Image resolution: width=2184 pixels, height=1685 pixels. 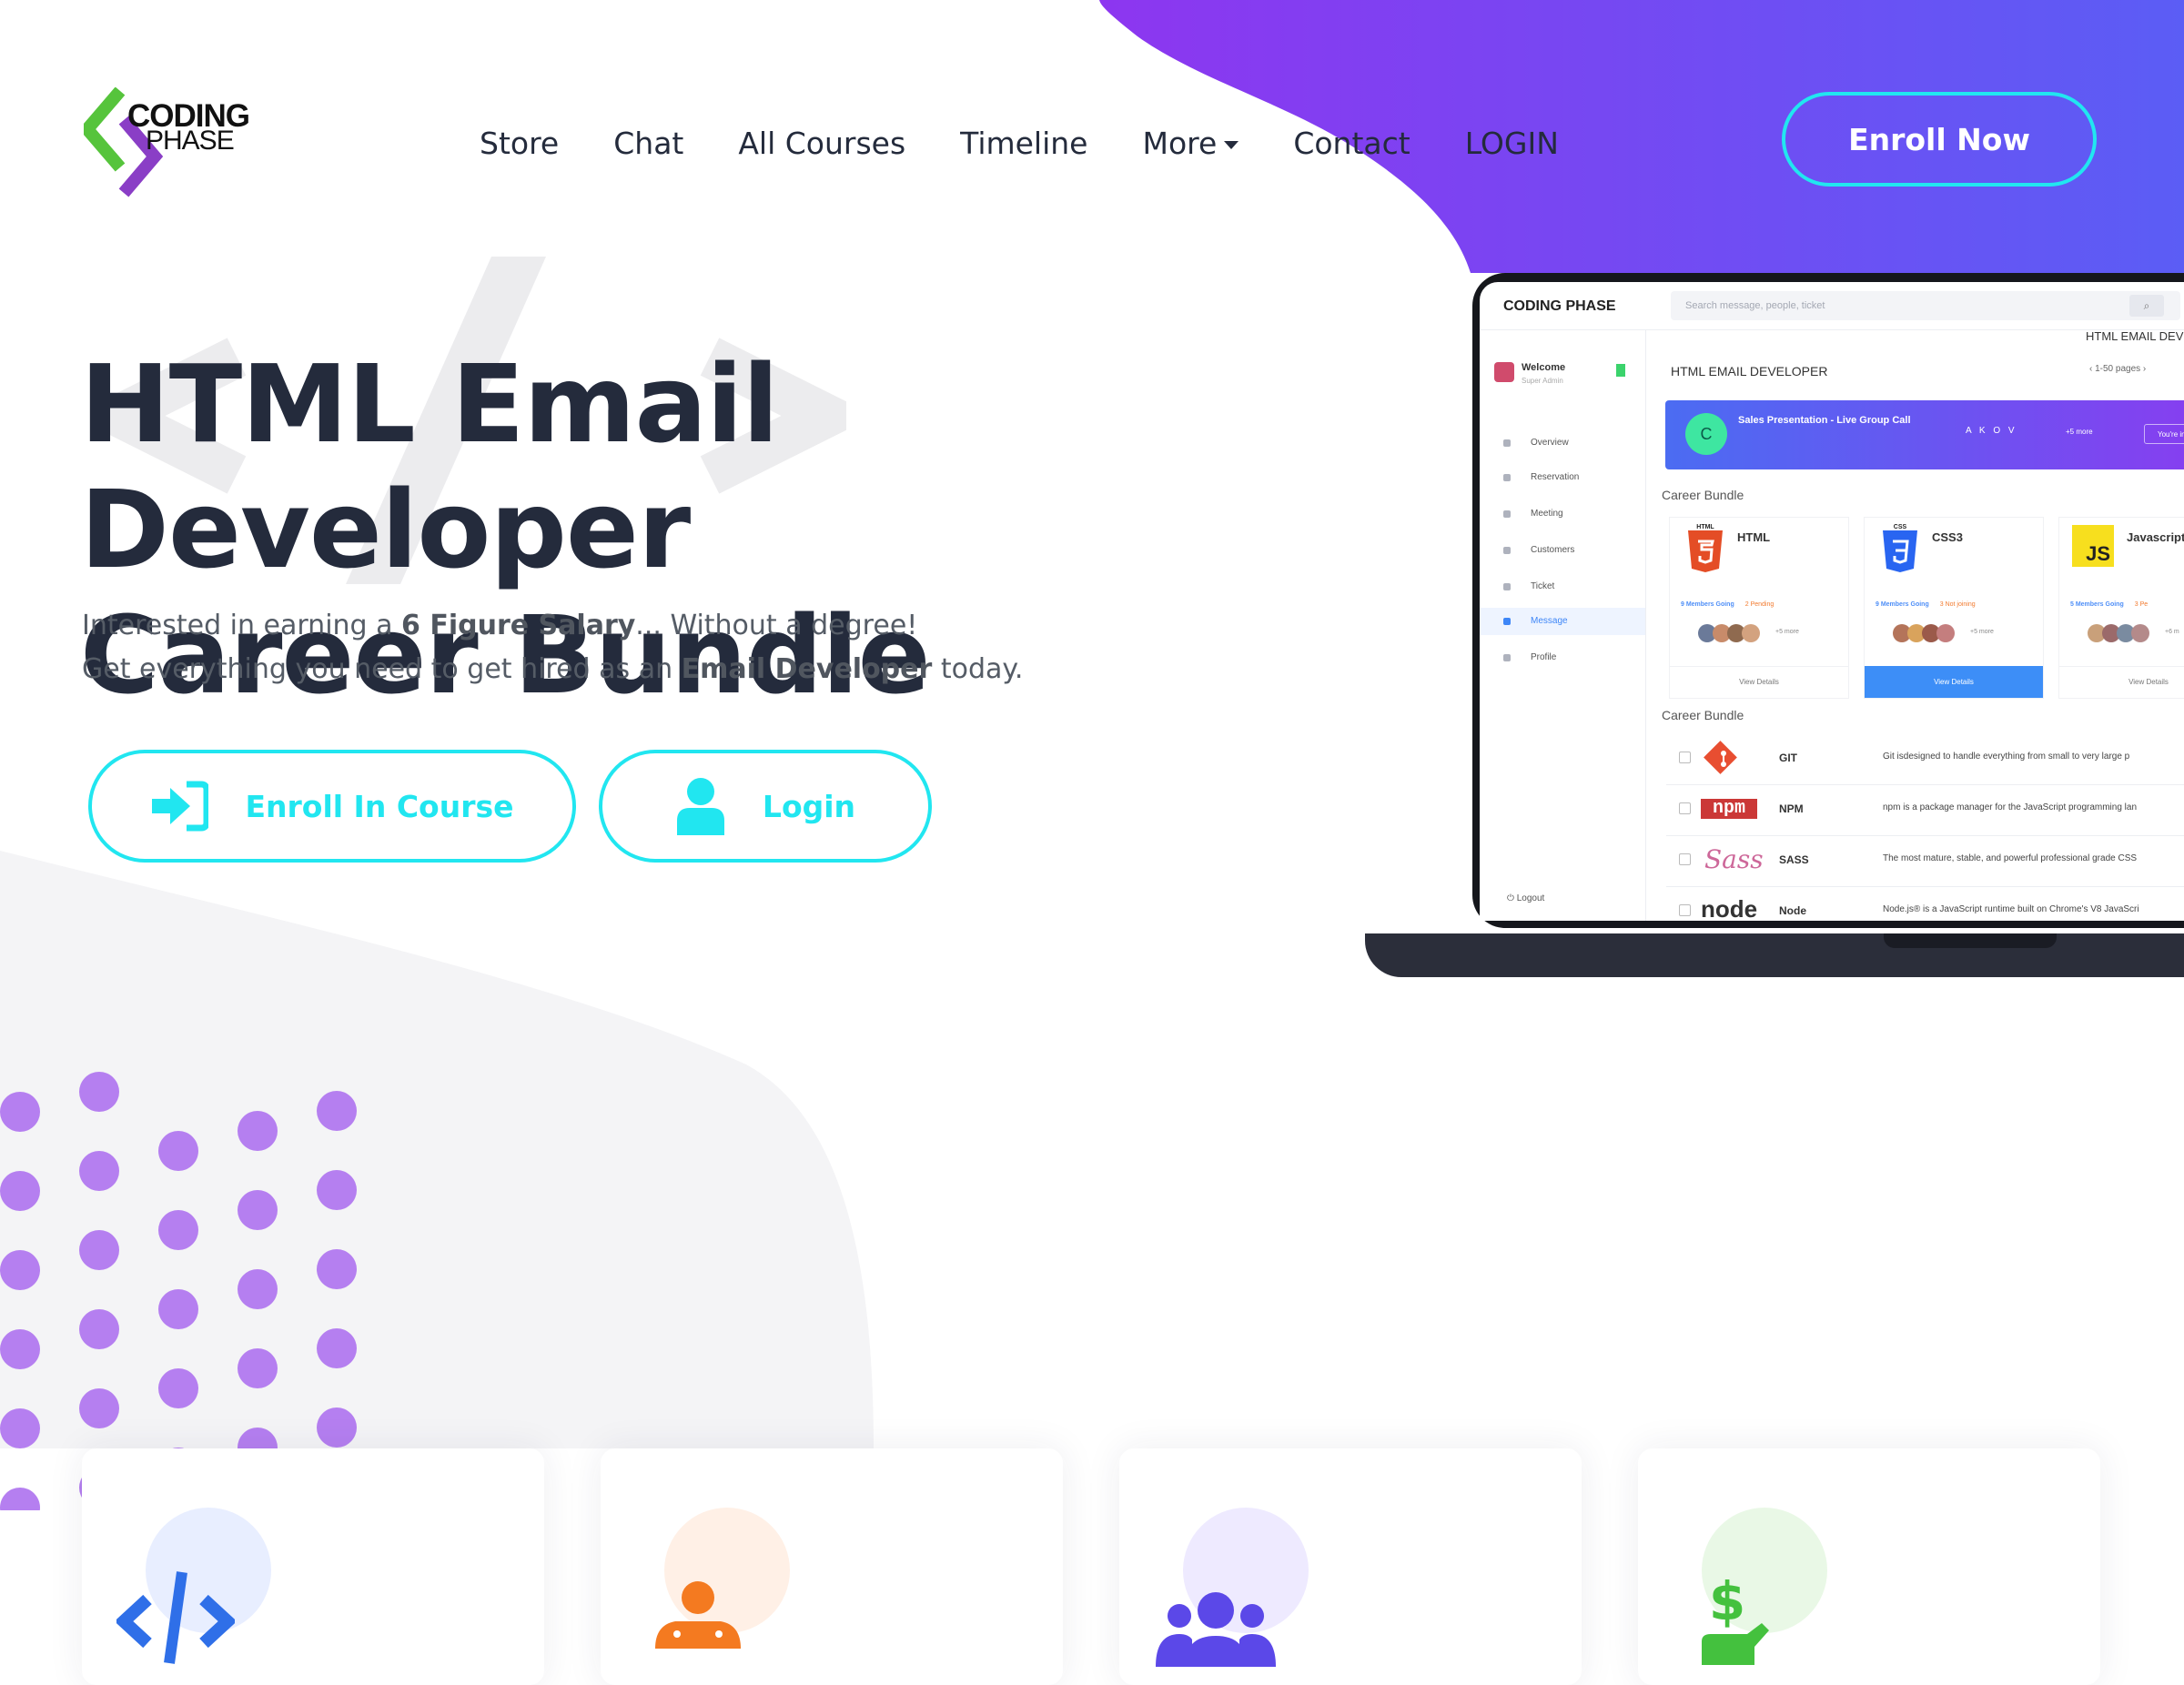 I want to click on feature-card-dollar: $, so click(x=1869, y=1566).